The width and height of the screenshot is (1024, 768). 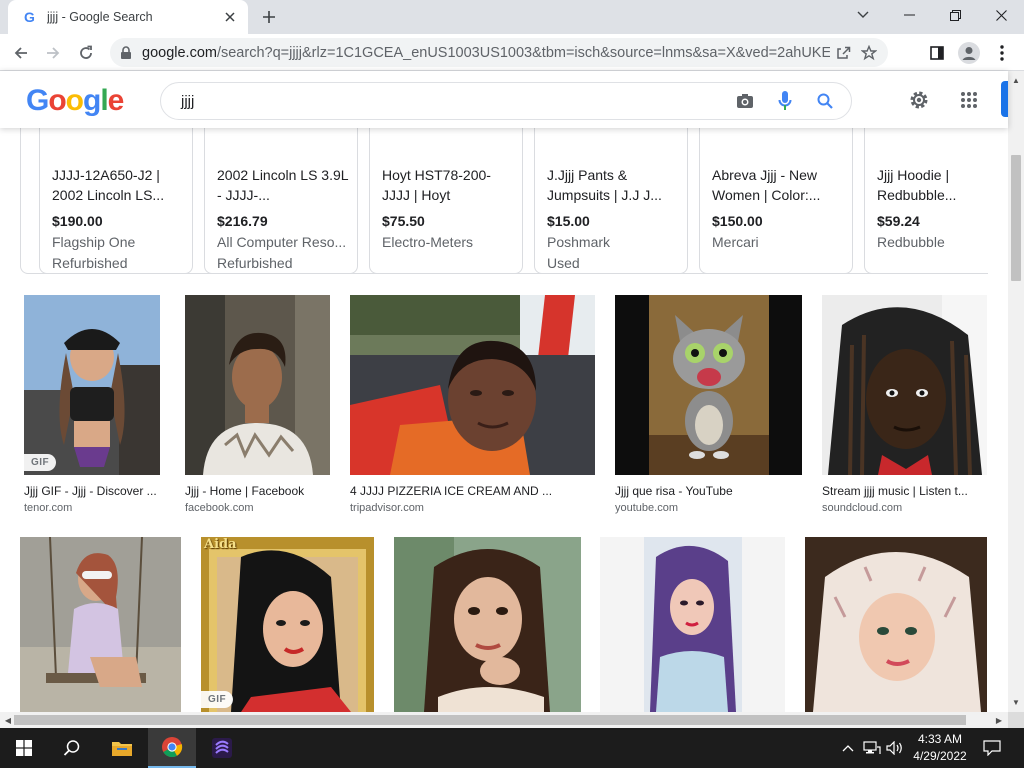 I want to click on file-explorer-icon, so click(x=122, y=748).